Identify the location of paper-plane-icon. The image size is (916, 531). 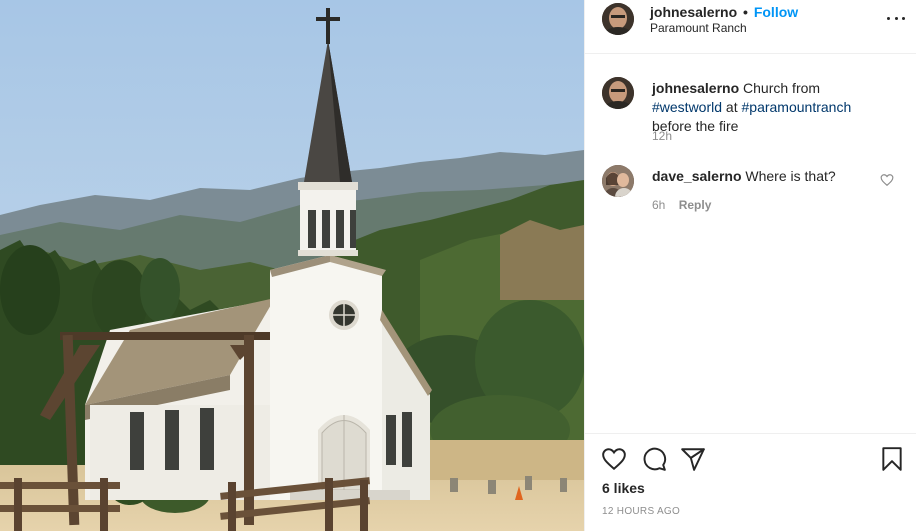
(693, 459).